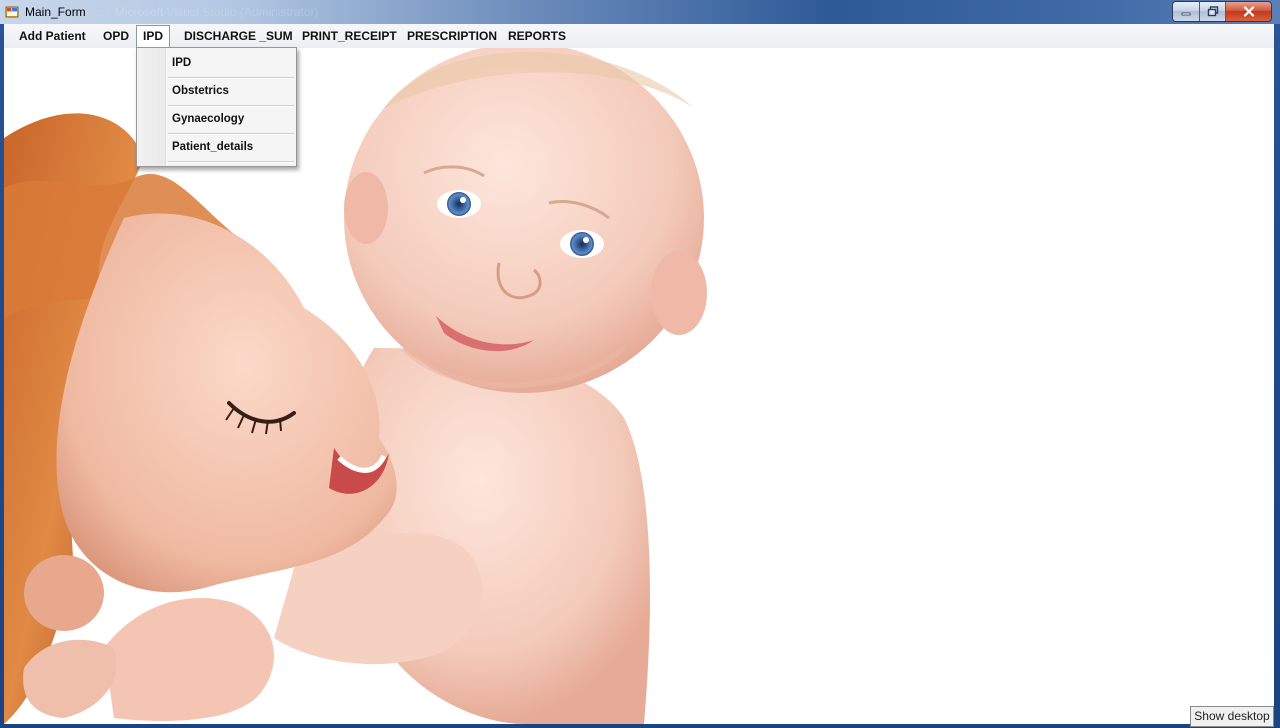  What do you see at coordinates (232, 91) in the screenshot?
I see `ipd-menu-item-obstetrics: Obstetrics` at bounding box center [232, 91].